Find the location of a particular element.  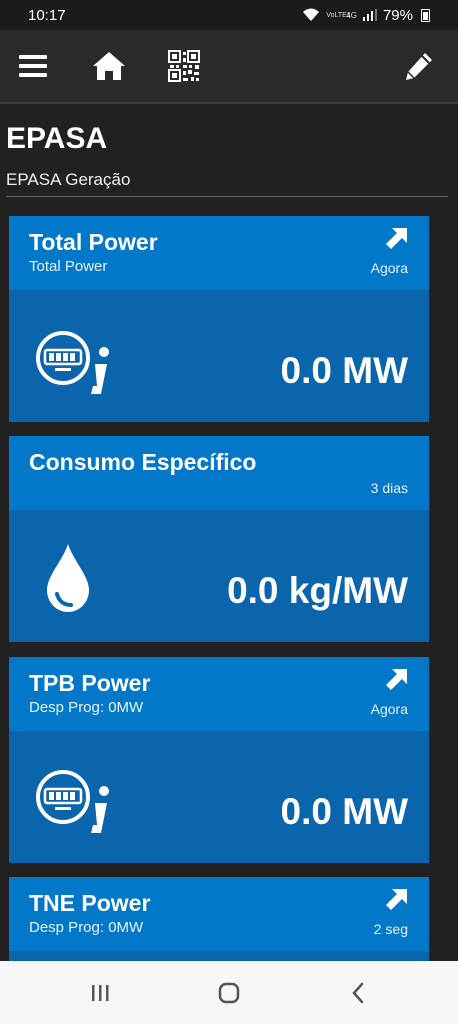

recent-apps-button is located at coordinates (100, 993).